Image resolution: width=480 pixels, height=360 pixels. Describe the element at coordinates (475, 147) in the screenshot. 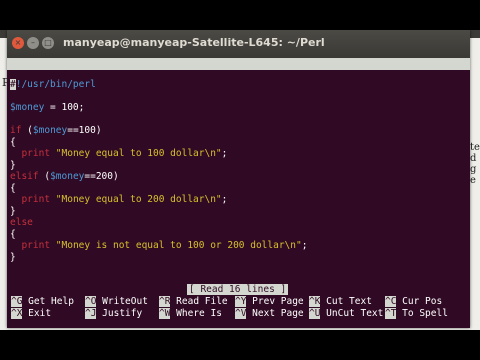

I see `background-text-right-1: te` at that location.